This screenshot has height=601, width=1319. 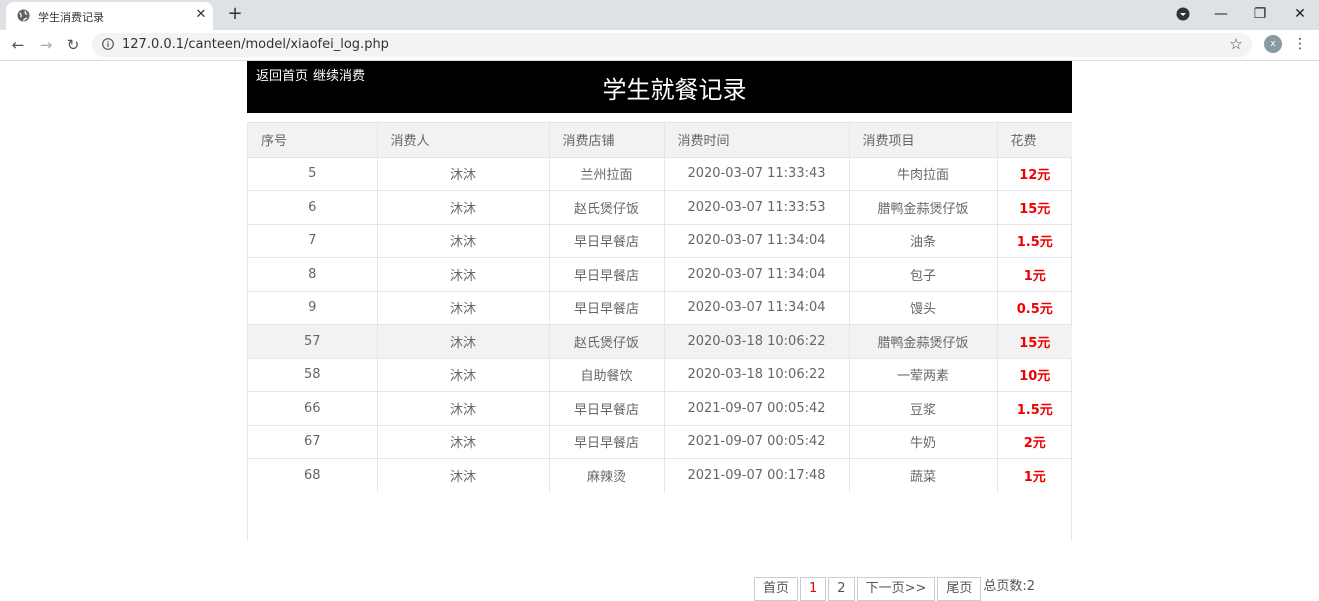 I want to click on browser-tab-strip: 学生消费记录 ✕ + — ❐ ✕, so click(x=659, y=15).